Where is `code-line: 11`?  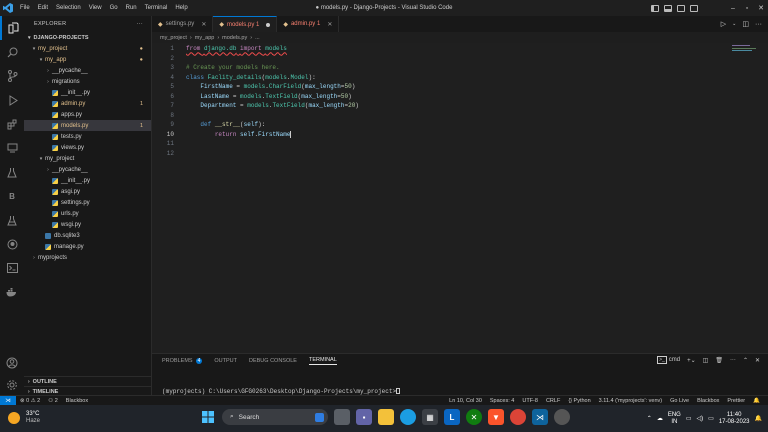
code-line: 11 is located at coordinates (460, 144).